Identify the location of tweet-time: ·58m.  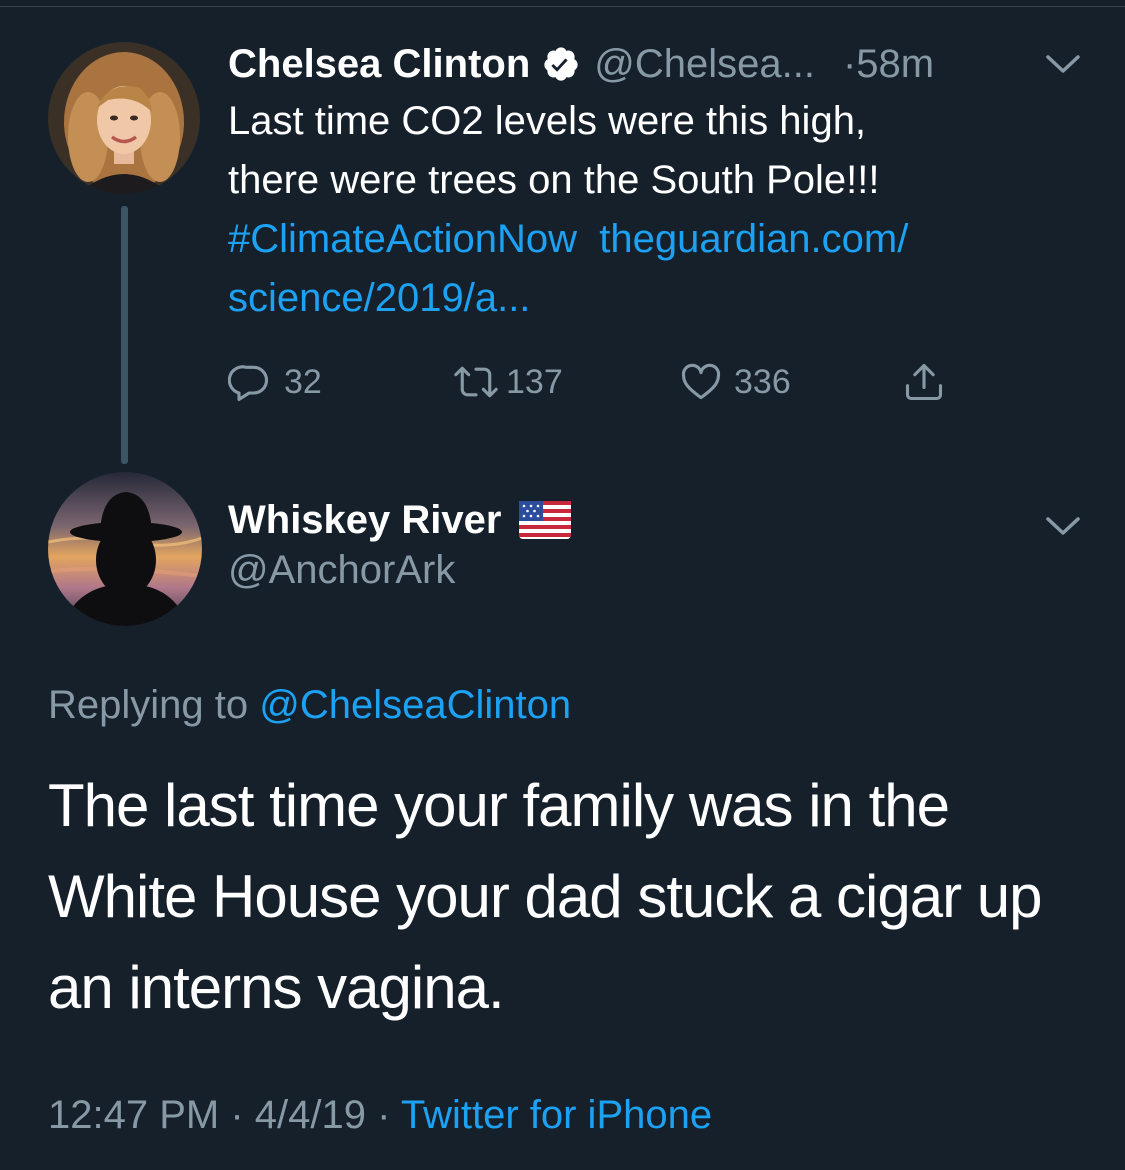
(888, 64).